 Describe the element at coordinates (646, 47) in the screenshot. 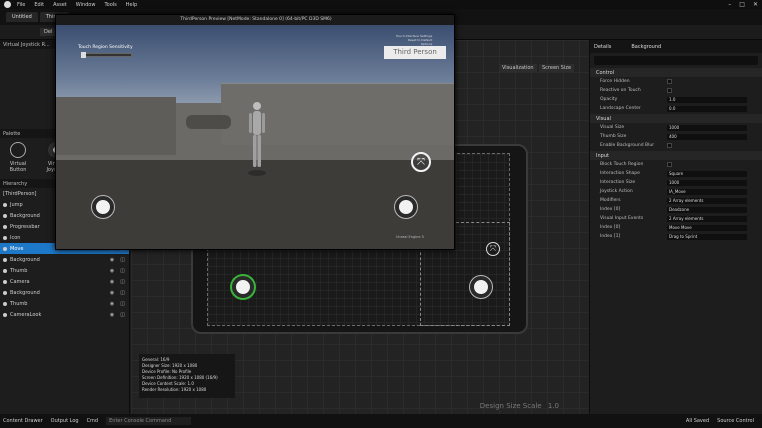

I see `tab-background: Background` at that location.